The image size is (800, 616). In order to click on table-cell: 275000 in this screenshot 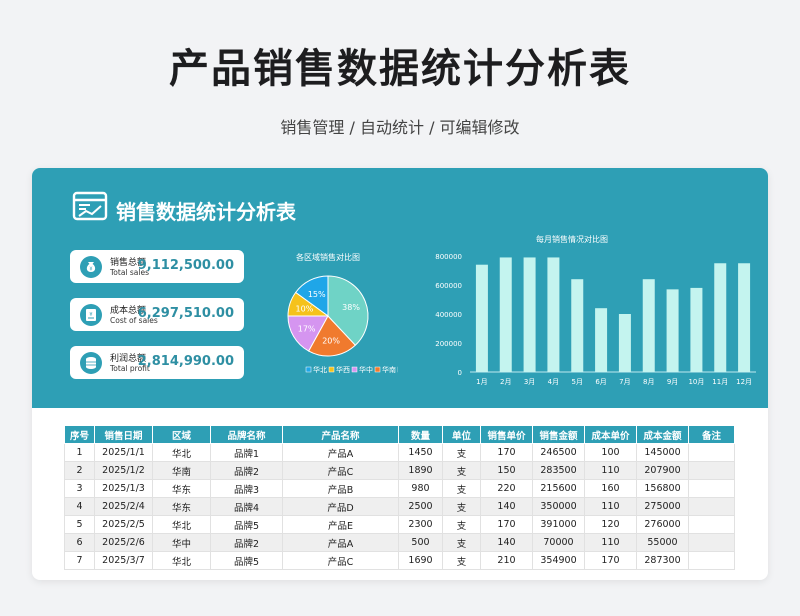, I will do `click(662, 506)`.